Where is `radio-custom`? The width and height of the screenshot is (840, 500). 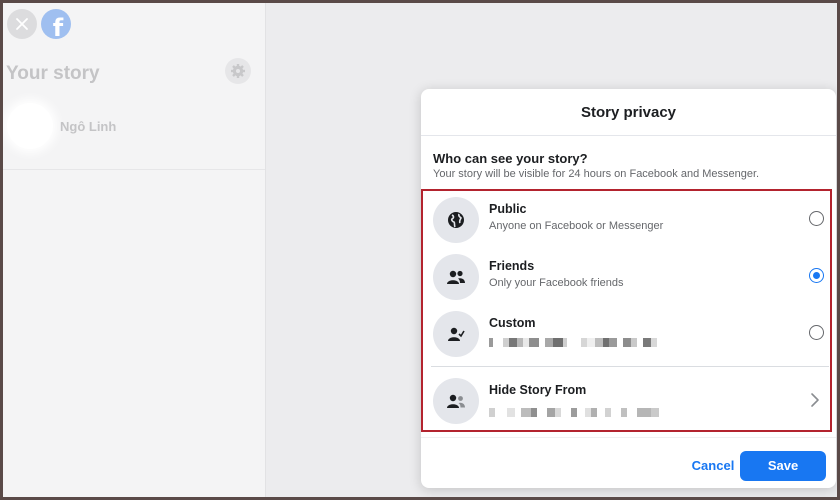 radio-custom is located at coordinates (816, 332).